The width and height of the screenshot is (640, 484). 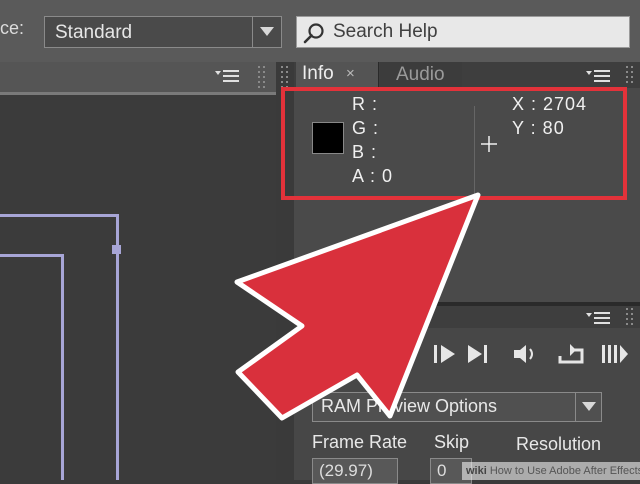 What do you see at coordinates (564, 471) in the screenshot?
I see `watermark-text: How to Use Adobe After Effects` at bounding box center [564, 471].